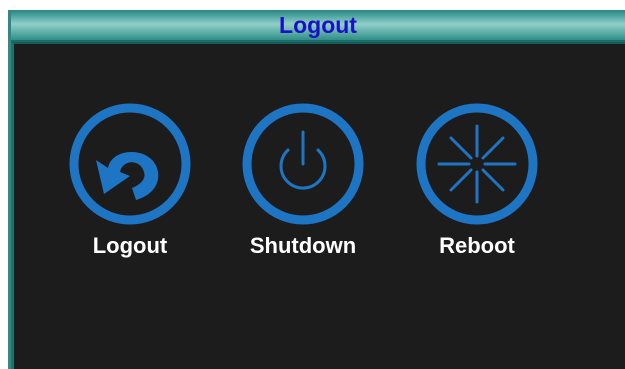  What do you see at coordinates (477, 164) in the screenshot?
I see `reboot-asterisk-icon` at bounding box center [477, 164].